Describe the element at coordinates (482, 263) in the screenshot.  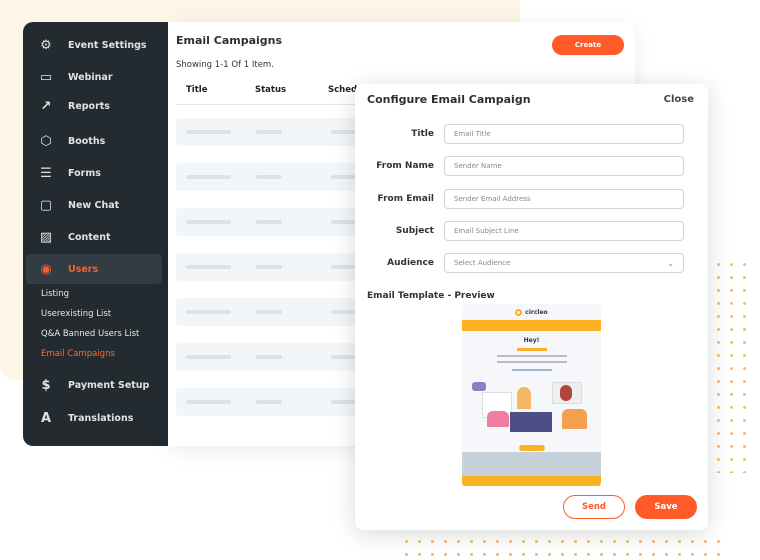
I see `placeholder: Select Audience` at that location.